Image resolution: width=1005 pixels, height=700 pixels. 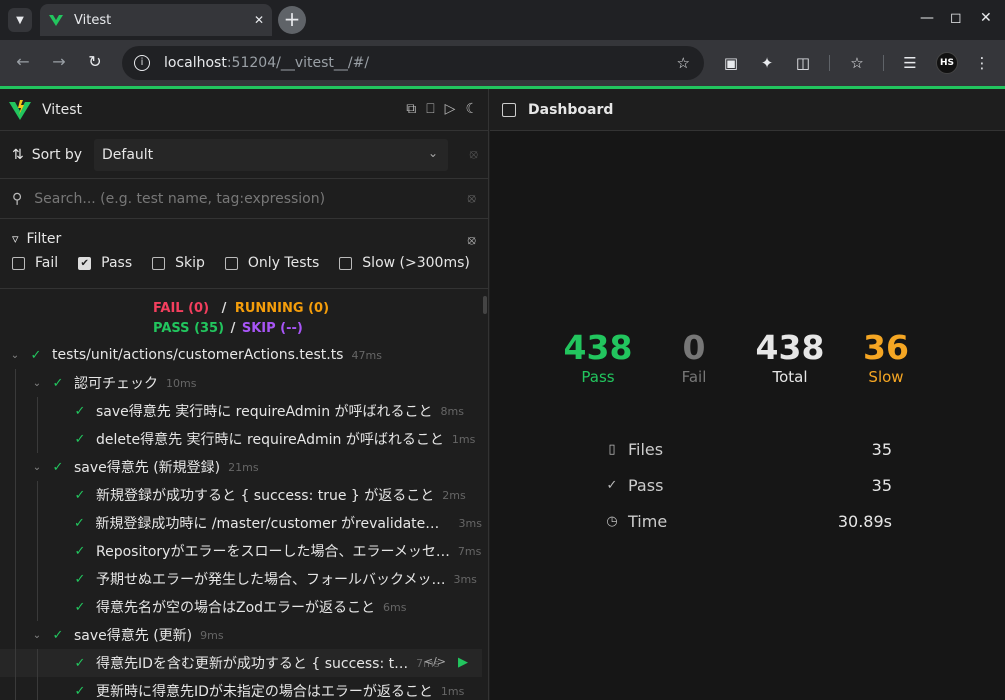 I want to click on test-tree-row: ✓ 得意先IDを含む更新が成功すると { success: t… 7ms </> ▶, so click(x=241, y=663).